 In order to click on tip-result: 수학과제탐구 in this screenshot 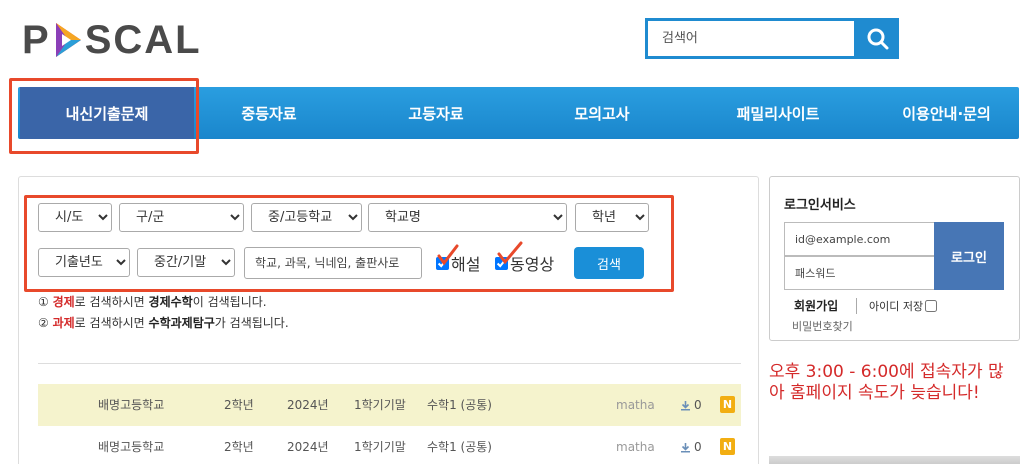, I will do `click(181, 323)`.